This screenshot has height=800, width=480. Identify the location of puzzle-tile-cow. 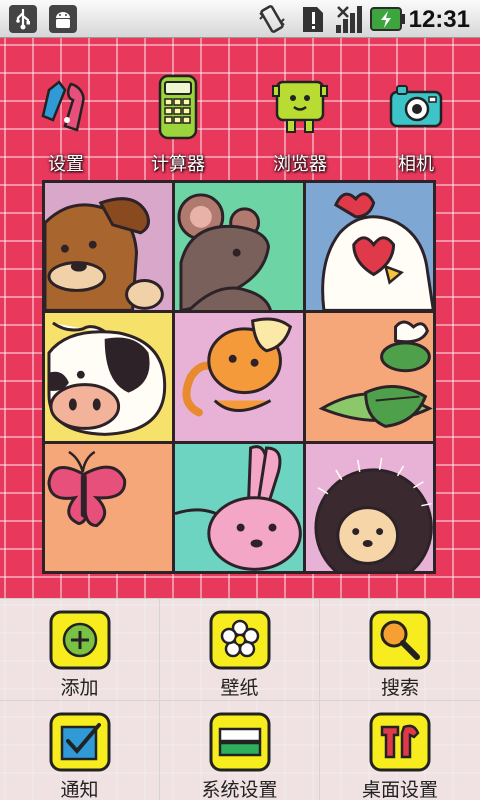
(109, 377).